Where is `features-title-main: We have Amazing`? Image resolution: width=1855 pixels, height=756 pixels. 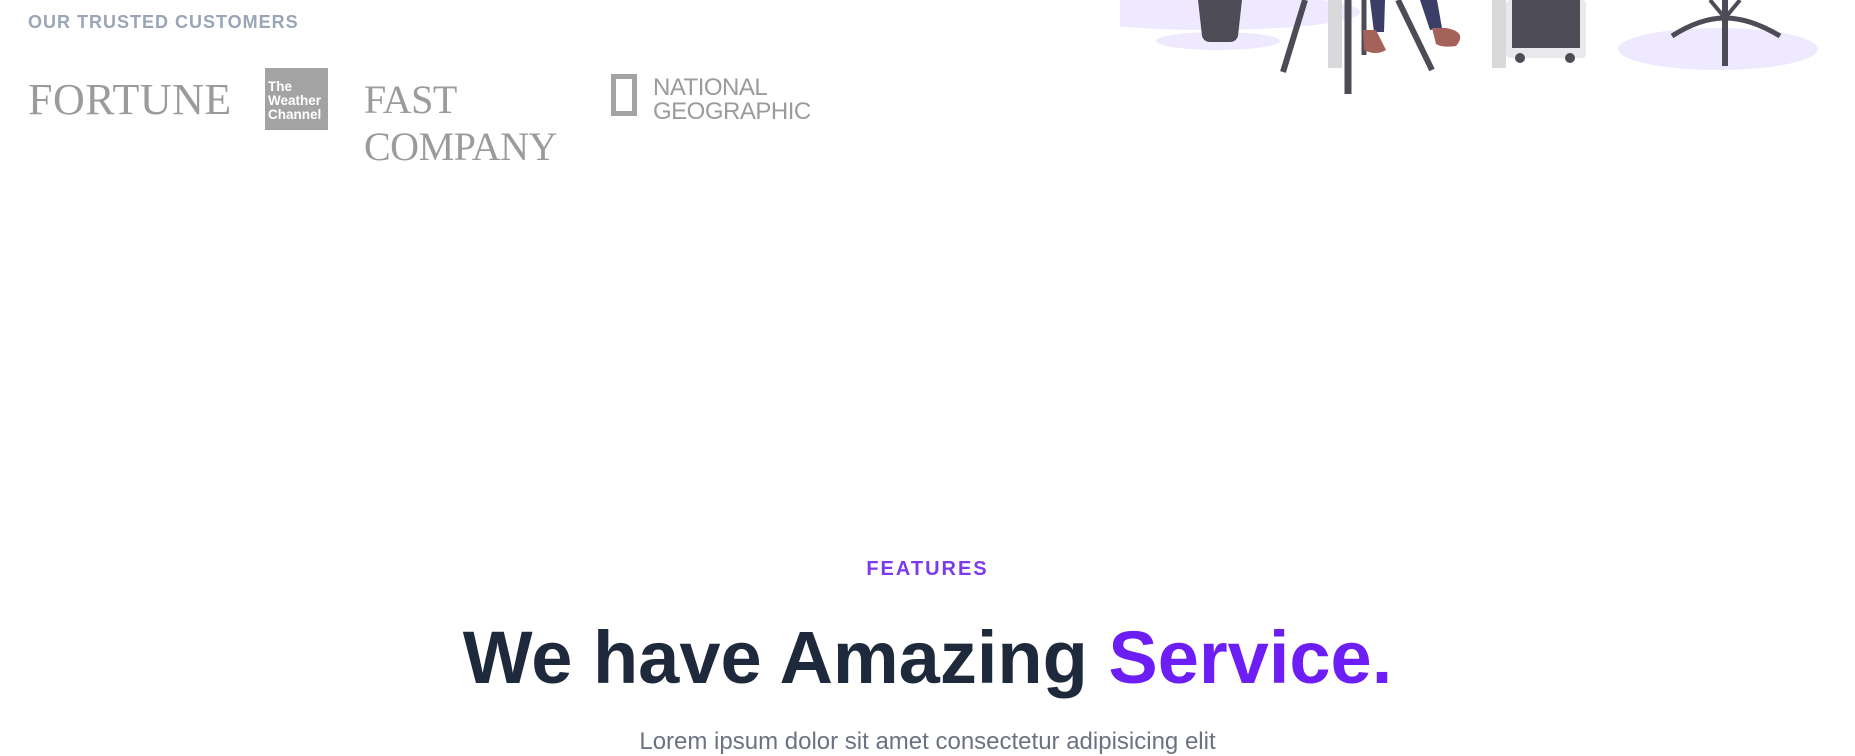 features-title-main: We have Amazing is located at coordinates (785, 657).